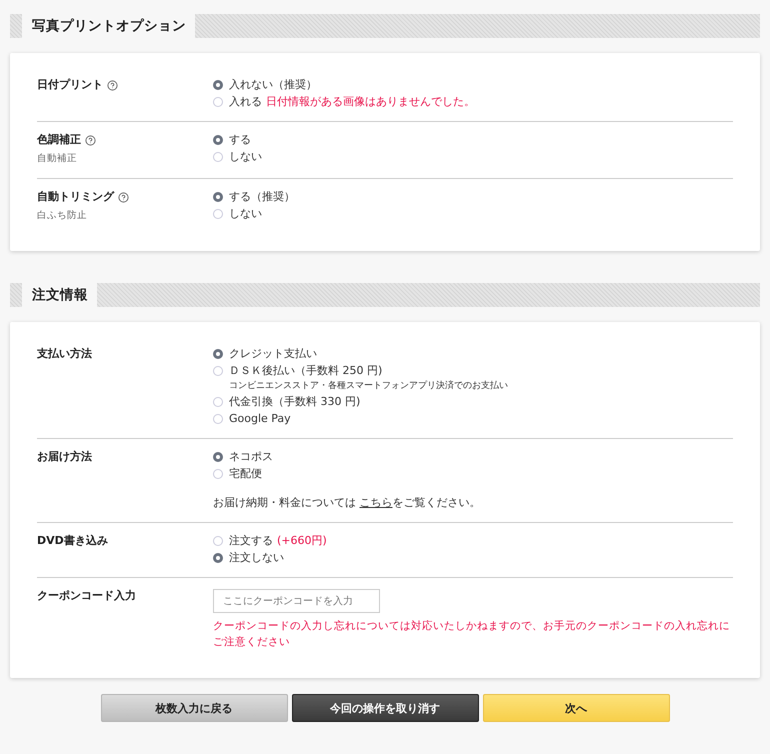 The height and width of the screenshot is (754, 770). What do you see at coordinates (75, 197) in the screenshot?
I see `field-label: 自動トリミング` at bounding box center [75, 197].